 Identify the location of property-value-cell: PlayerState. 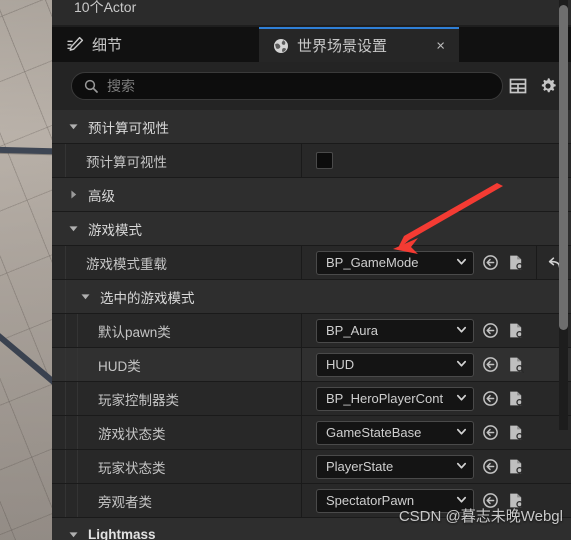
(436, 466).